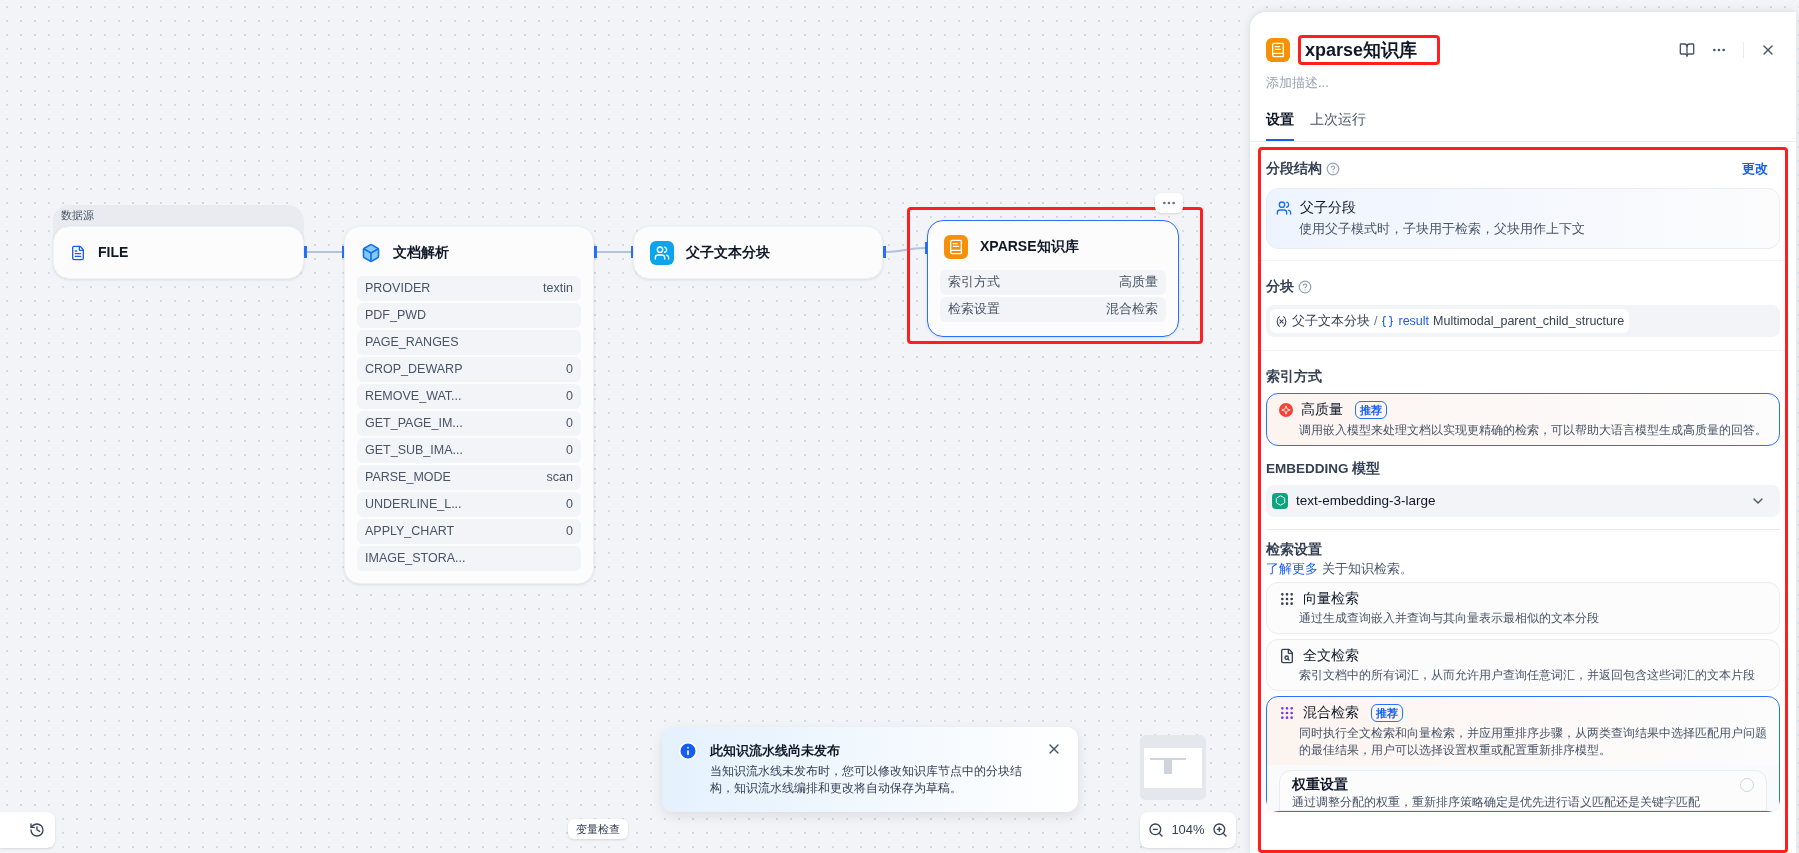  Describe the element at coordinates (1287, 656) in the screenshot. I see `document-search-icon` at that location.